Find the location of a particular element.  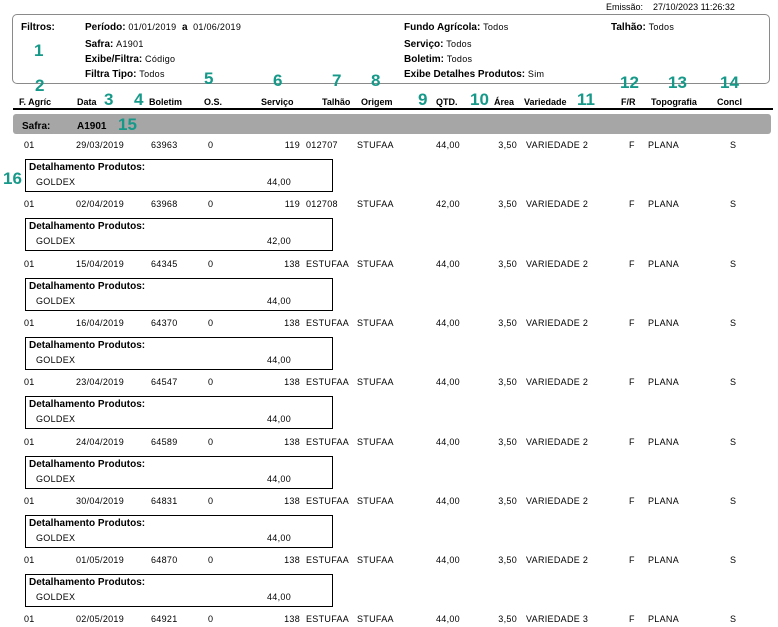

cell-data: 24/04/2019 is located at coordinates (100, 442).